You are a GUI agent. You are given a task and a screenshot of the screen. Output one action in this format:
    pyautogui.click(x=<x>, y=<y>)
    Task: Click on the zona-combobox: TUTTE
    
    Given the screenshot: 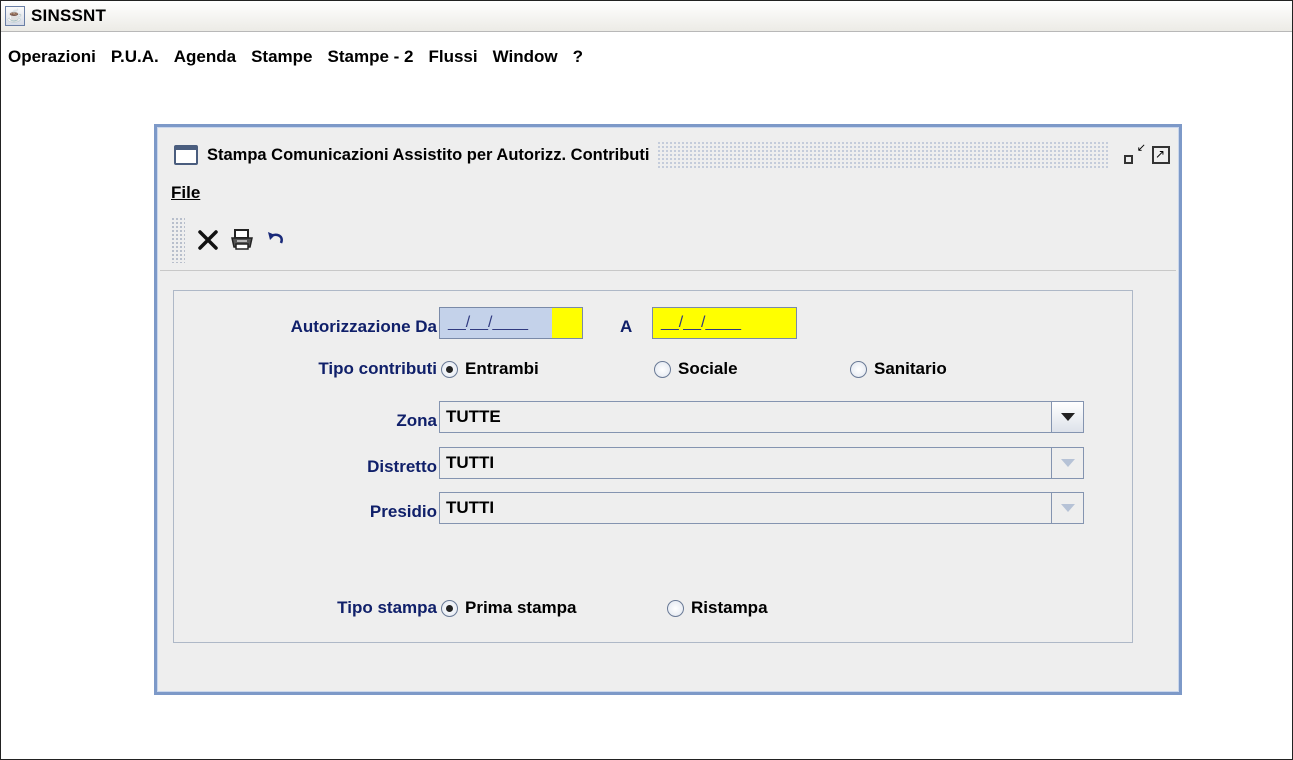 What is the action you would take?
    pyautogui.click(x=761, y=417)
    